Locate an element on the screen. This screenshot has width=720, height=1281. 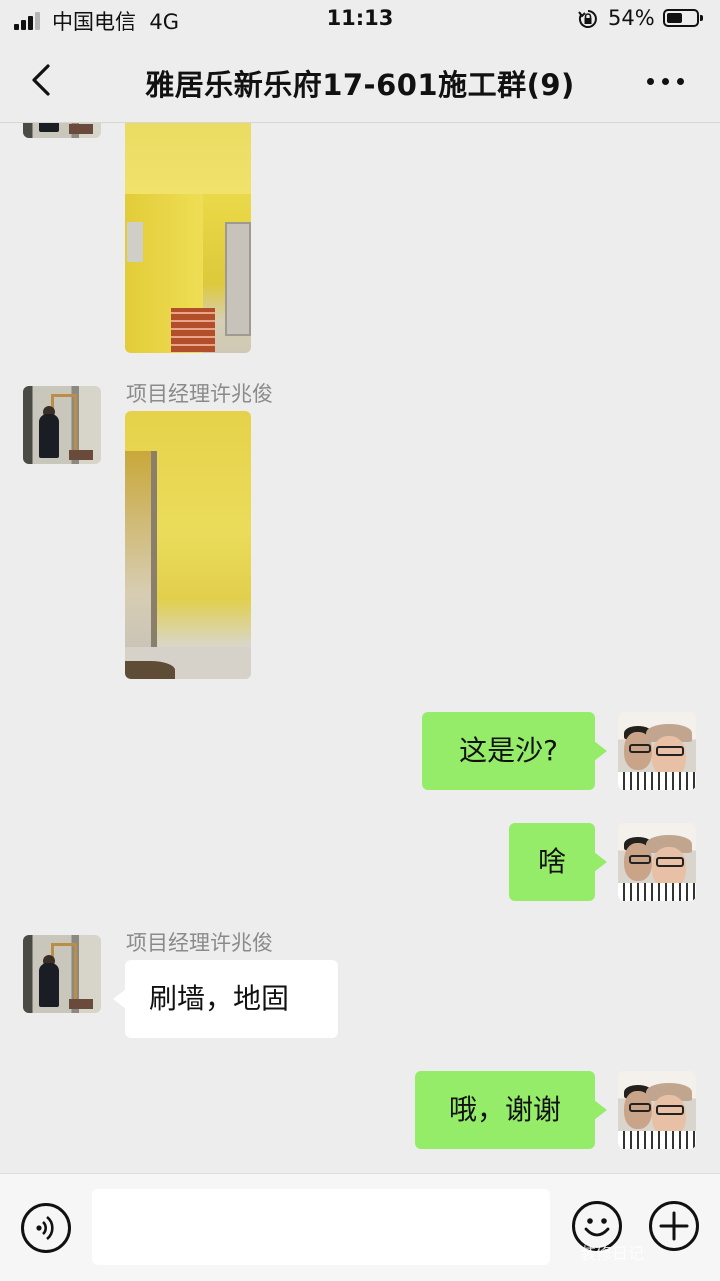
message-bubble-sent: 啥 is located at coordinates (558, 862).